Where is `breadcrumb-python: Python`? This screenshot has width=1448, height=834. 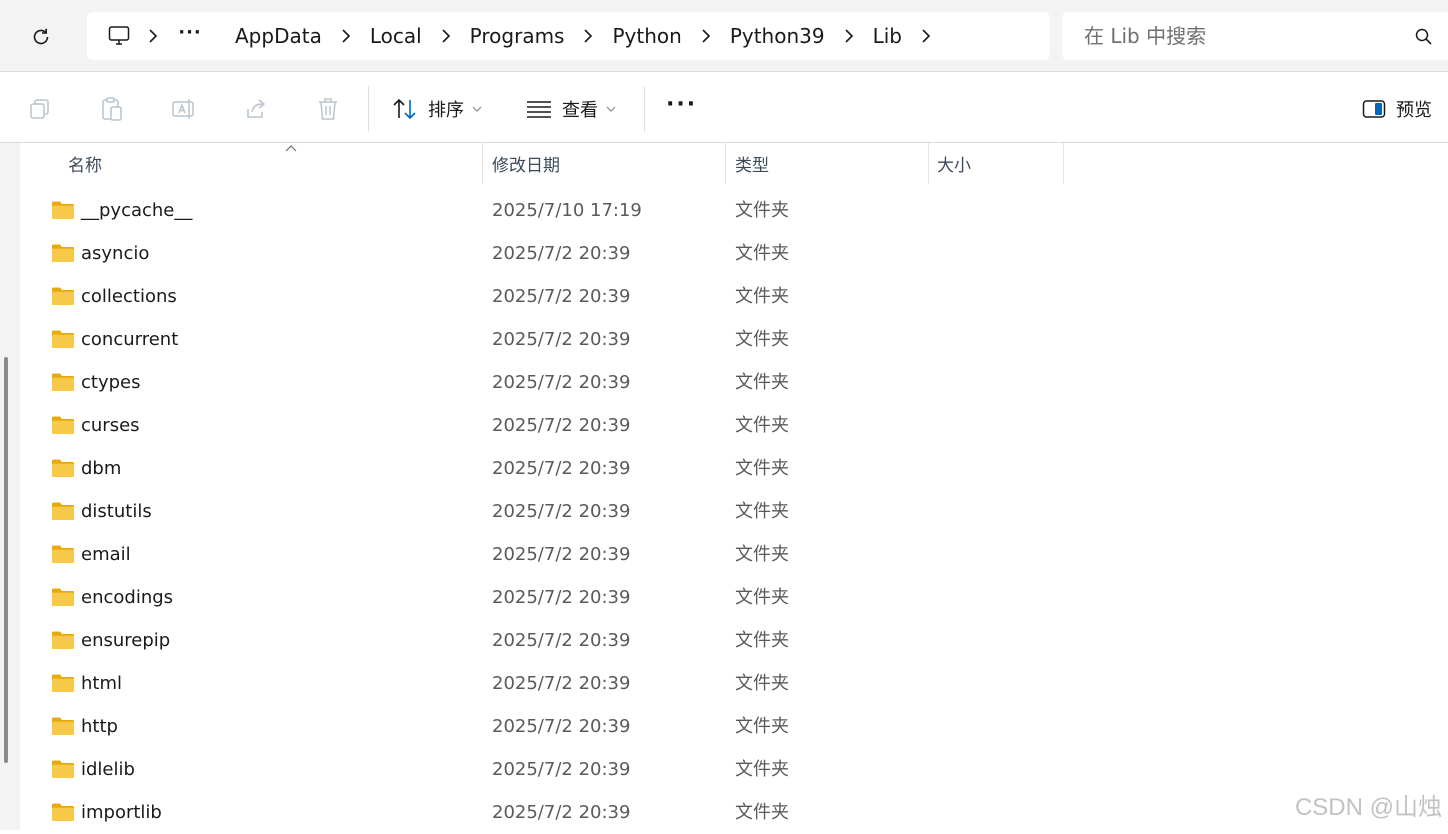 breadcrumb-python: Python is located at coordinates (646, 36).